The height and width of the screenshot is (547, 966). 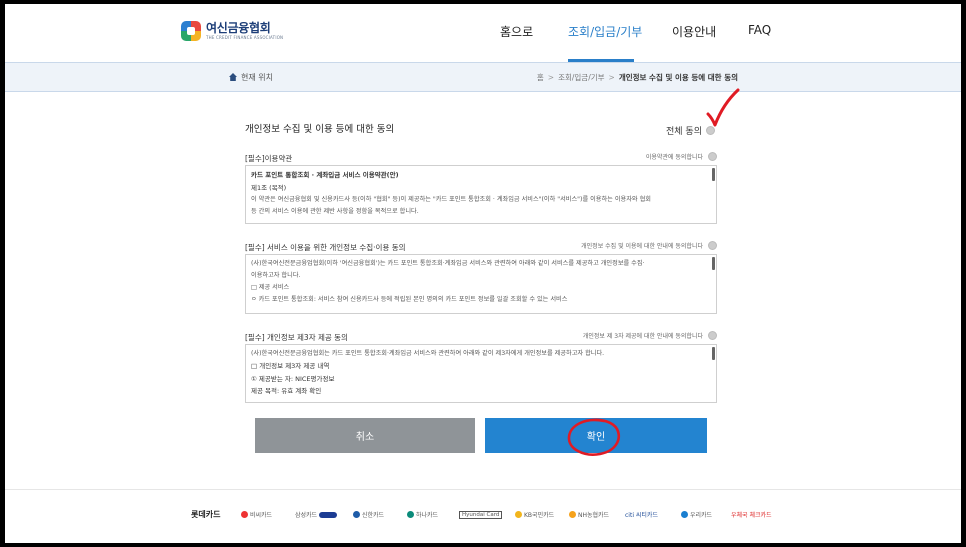 I want to click on third-party-agree-radio, so click(x=712, y=335).